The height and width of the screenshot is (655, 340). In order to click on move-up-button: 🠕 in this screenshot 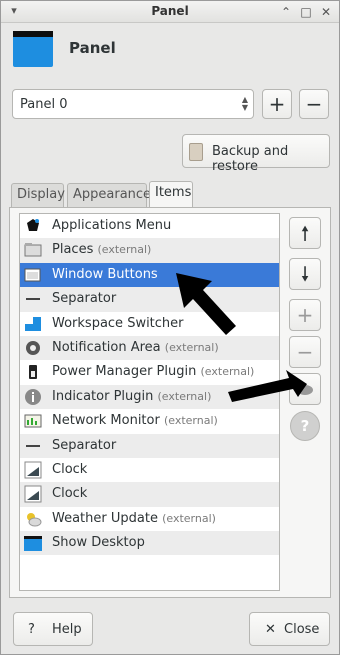, I will do `click(305, 233)`.